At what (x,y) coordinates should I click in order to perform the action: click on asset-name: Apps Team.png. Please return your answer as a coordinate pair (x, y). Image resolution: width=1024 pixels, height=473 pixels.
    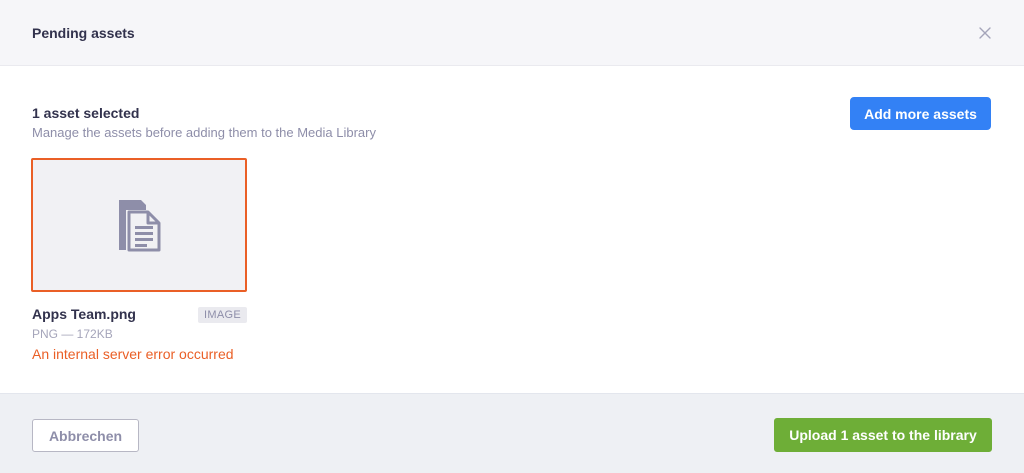
    Looking at the image, I should click on (84, 314).